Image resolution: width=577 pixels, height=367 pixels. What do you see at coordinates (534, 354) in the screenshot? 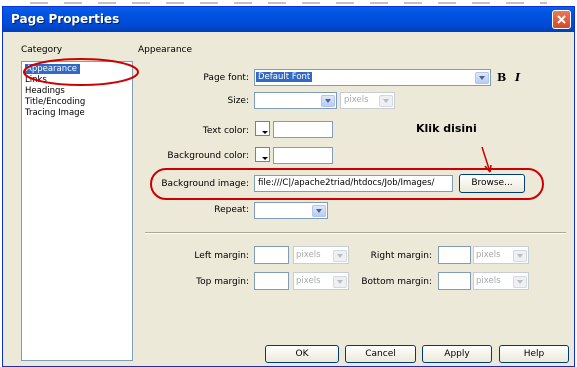
I see `help-button: Help` at bounding box center [534, 354].